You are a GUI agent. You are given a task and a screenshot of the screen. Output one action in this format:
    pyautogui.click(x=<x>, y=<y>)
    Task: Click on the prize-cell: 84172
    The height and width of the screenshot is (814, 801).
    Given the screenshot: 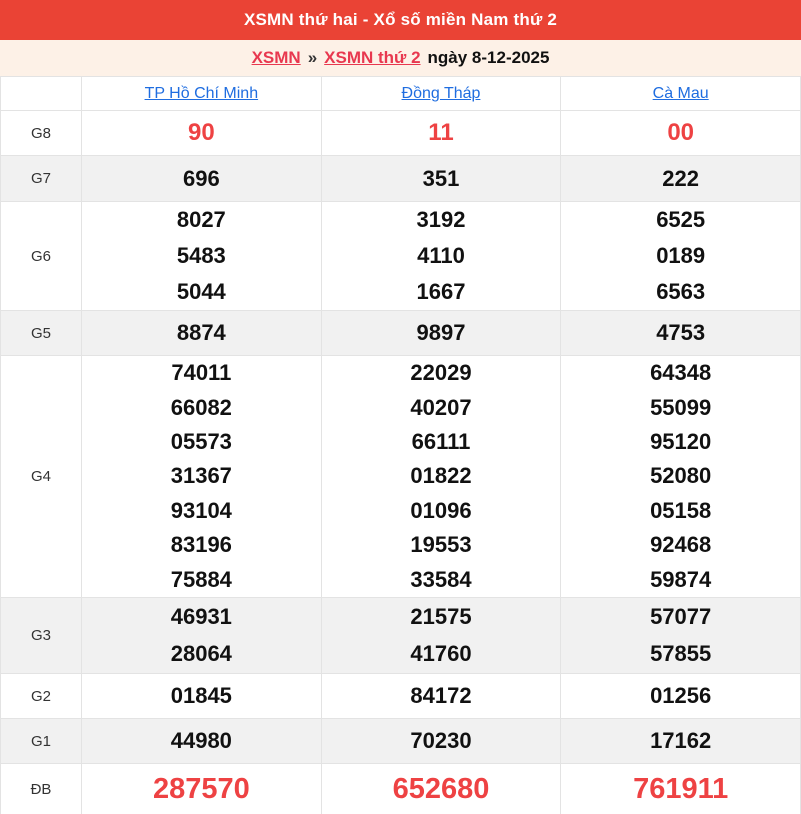 What is the action you would take?
    pyautogui.click(x=442, y=696)
    